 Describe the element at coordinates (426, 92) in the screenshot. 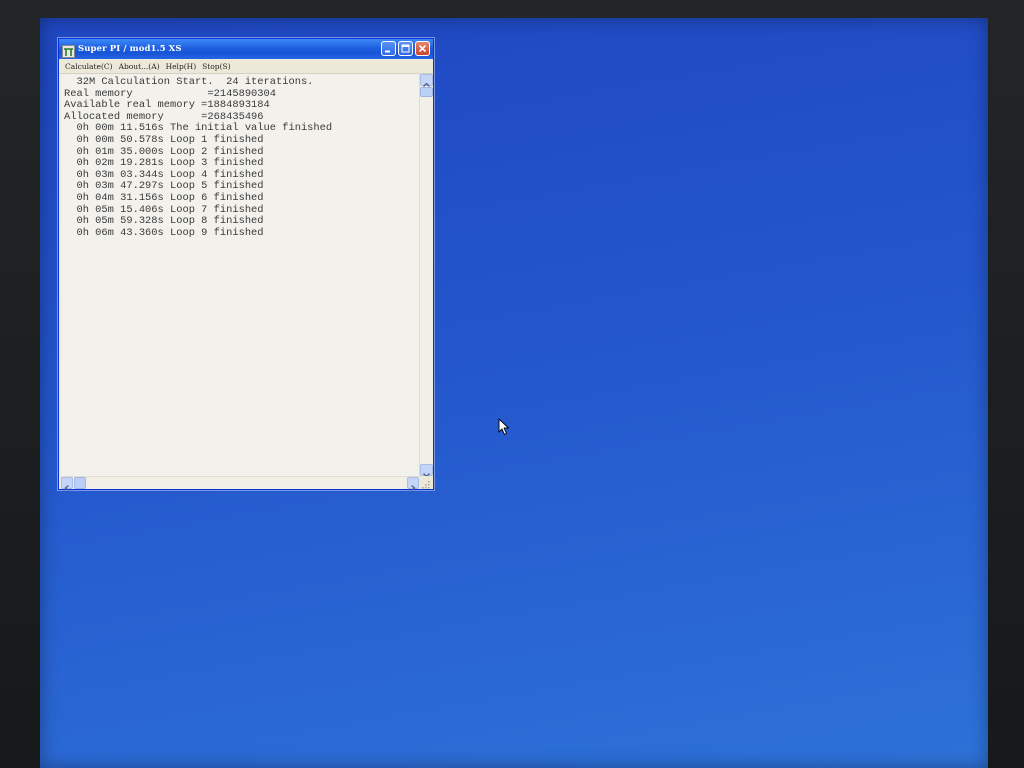

I see `vertical-scroll-thumb` at that location.